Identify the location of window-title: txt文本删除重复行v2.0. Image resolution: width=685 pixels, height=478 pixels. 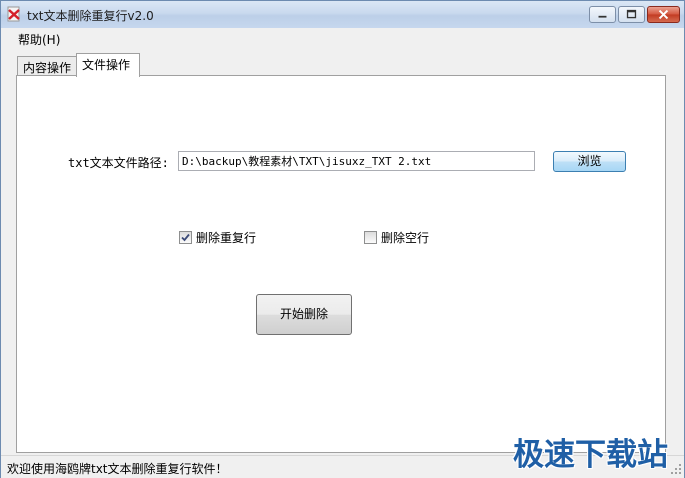
(90, 16).